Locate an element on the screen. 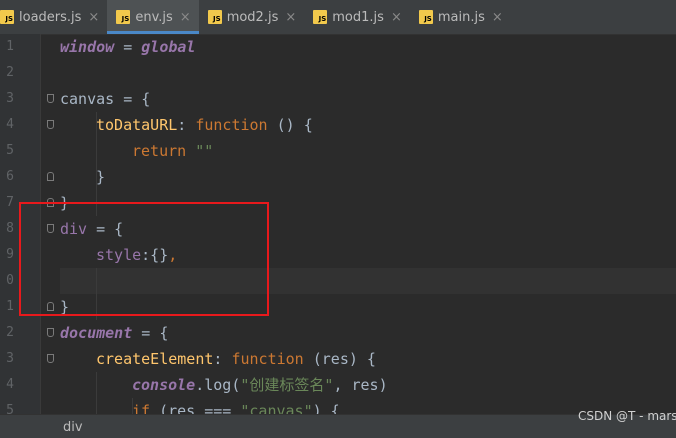  gutter-divider is located at coordinates (40, 224).